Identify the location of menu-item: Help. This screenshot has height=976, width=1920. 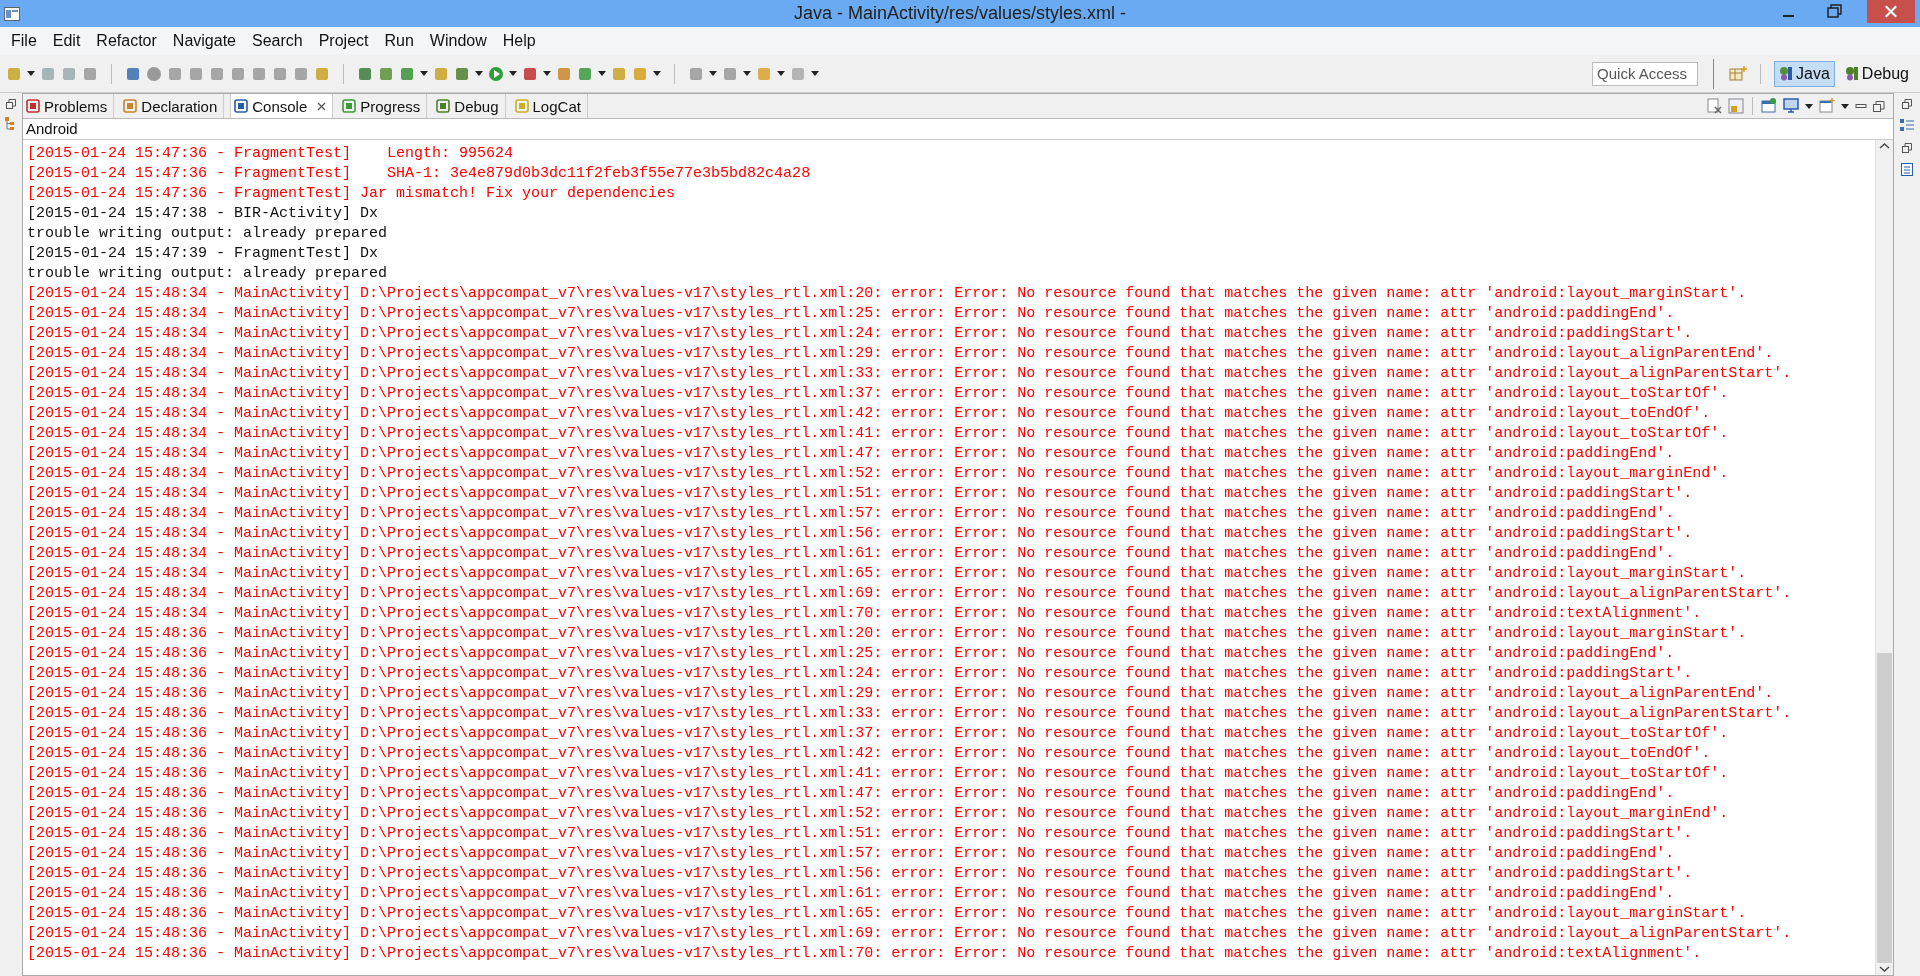
(519, 41).